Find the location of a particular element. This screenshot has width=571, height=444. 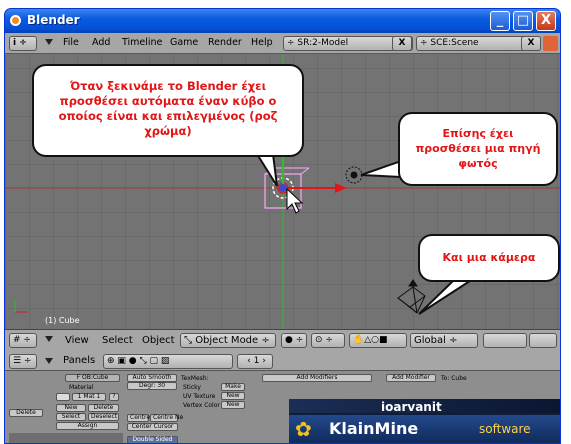

smooth-degree-field: Degr: 30 is located at coordinates (152, 386).